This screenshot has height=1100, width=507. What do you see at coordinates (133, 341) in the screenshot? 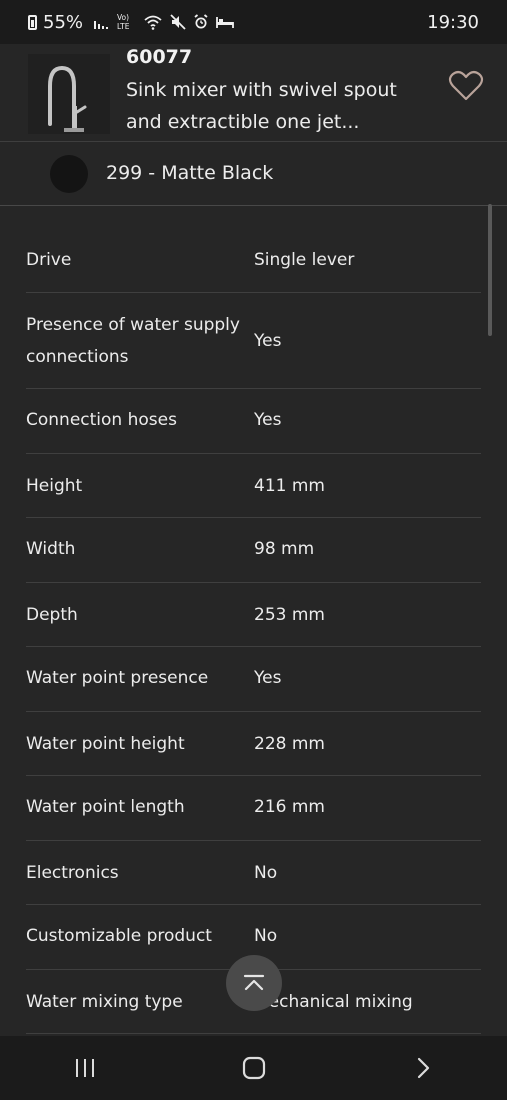
I see `spec-label: Presence of water supply connections` at bounding box center [133, 341].